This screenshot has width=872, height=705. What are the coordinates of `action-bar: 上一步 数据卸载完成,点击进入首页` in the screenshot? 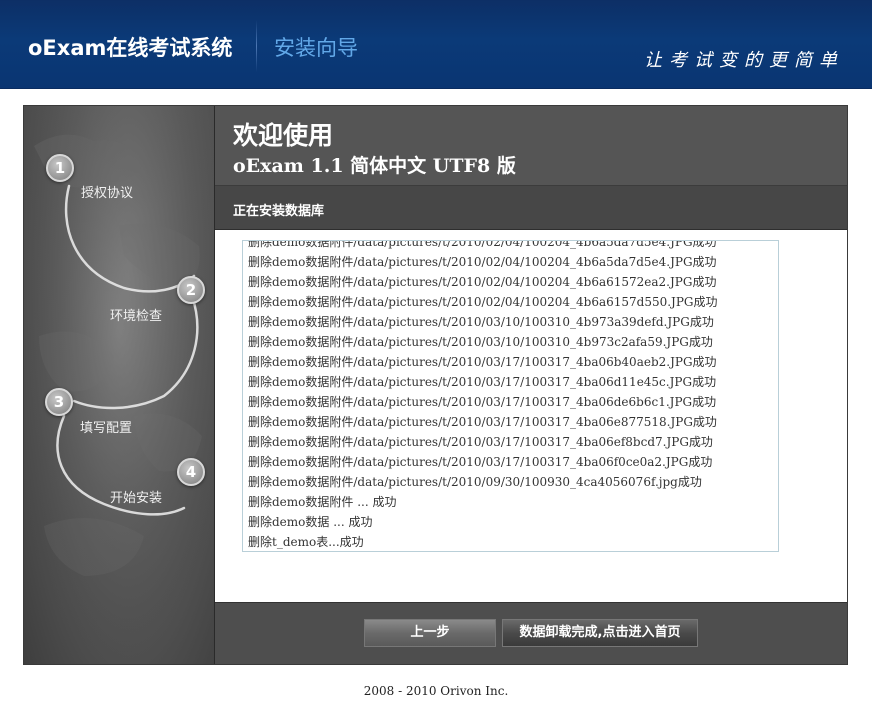 It's located at (531, 633).